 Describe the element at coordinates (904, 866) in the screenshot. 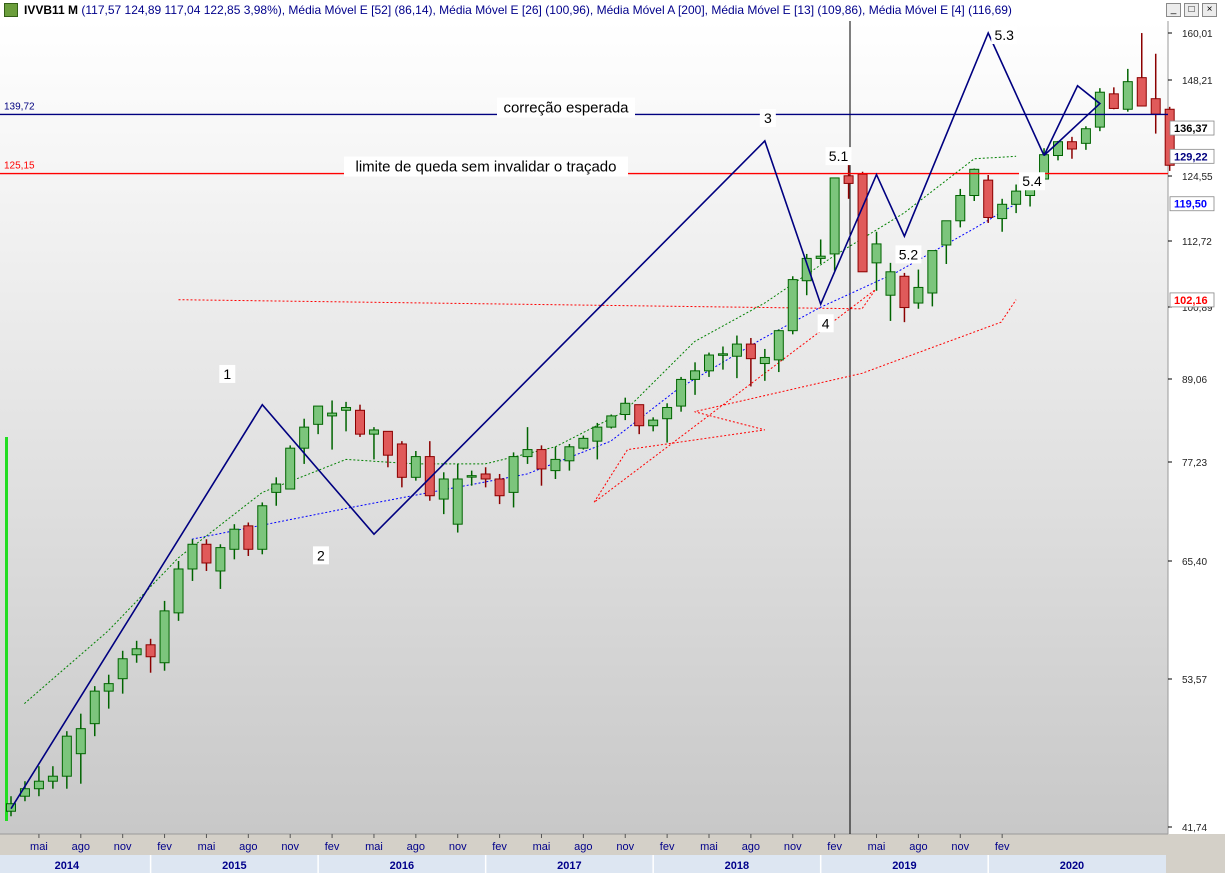

I see `year-label: 2019` at that location.